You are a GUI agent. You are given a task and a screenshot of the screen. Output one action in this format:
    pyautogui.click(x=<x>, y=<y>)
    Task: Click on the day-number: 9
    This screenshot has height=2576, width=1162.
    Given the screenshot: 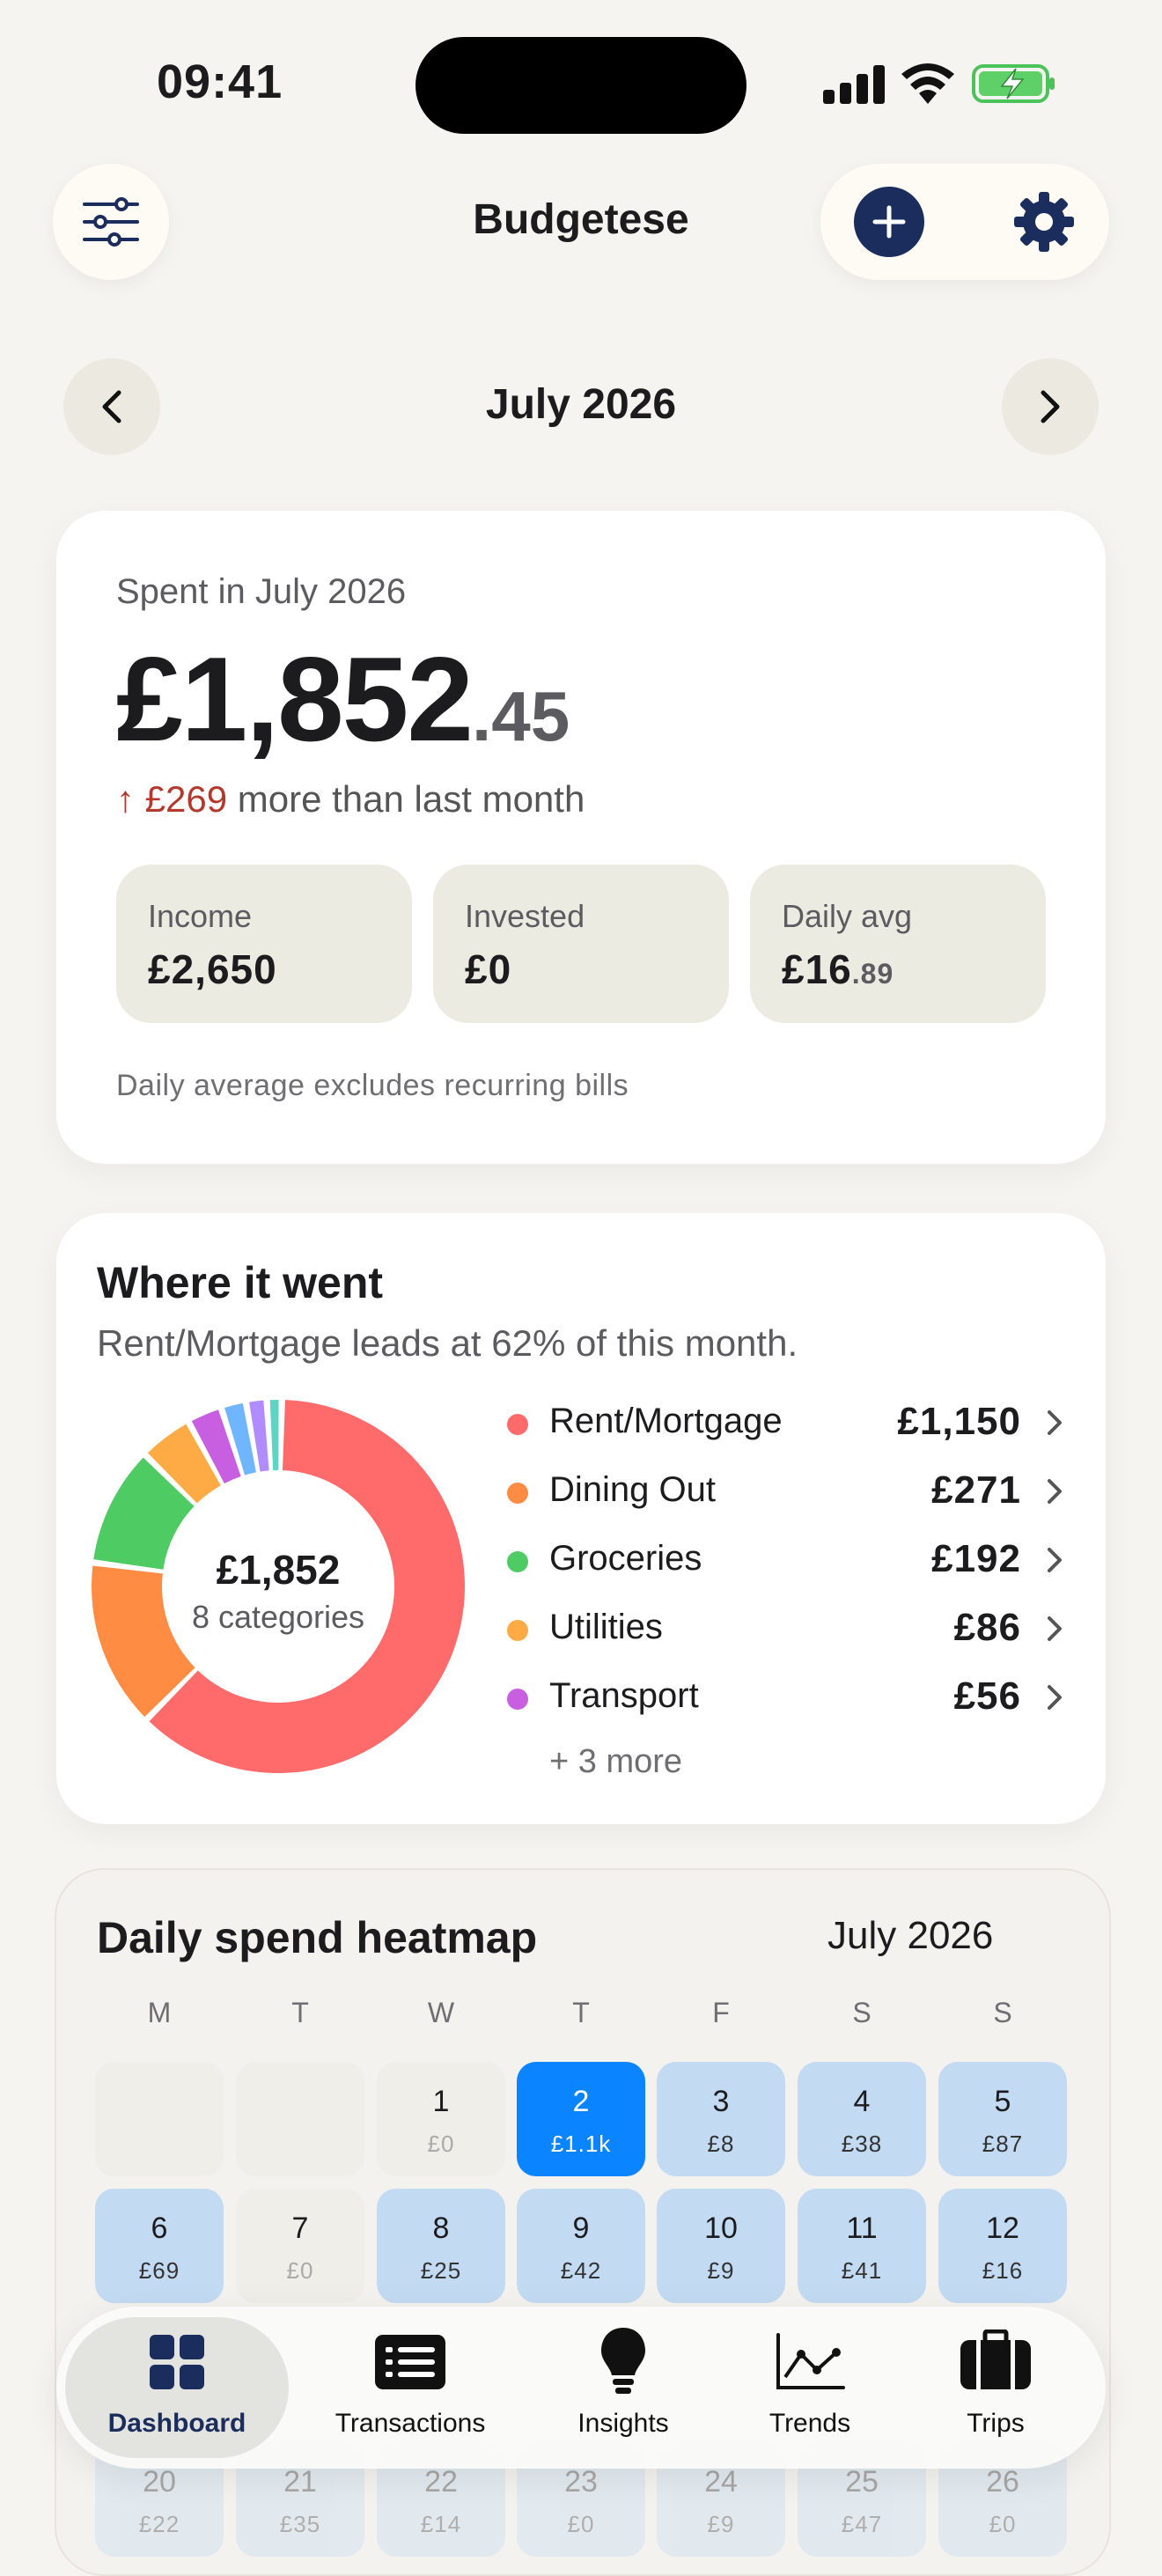 What is the action you would take?
    pyautogui.click(x=581, y=2228)
    